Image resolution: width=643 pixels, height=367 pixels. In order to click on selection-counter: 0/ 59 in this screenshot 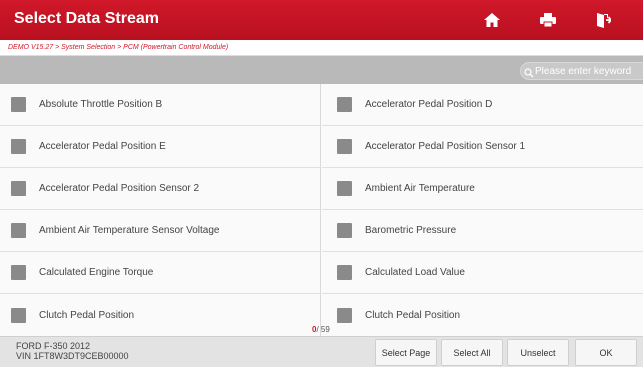, I will do `click(321, 329)`.